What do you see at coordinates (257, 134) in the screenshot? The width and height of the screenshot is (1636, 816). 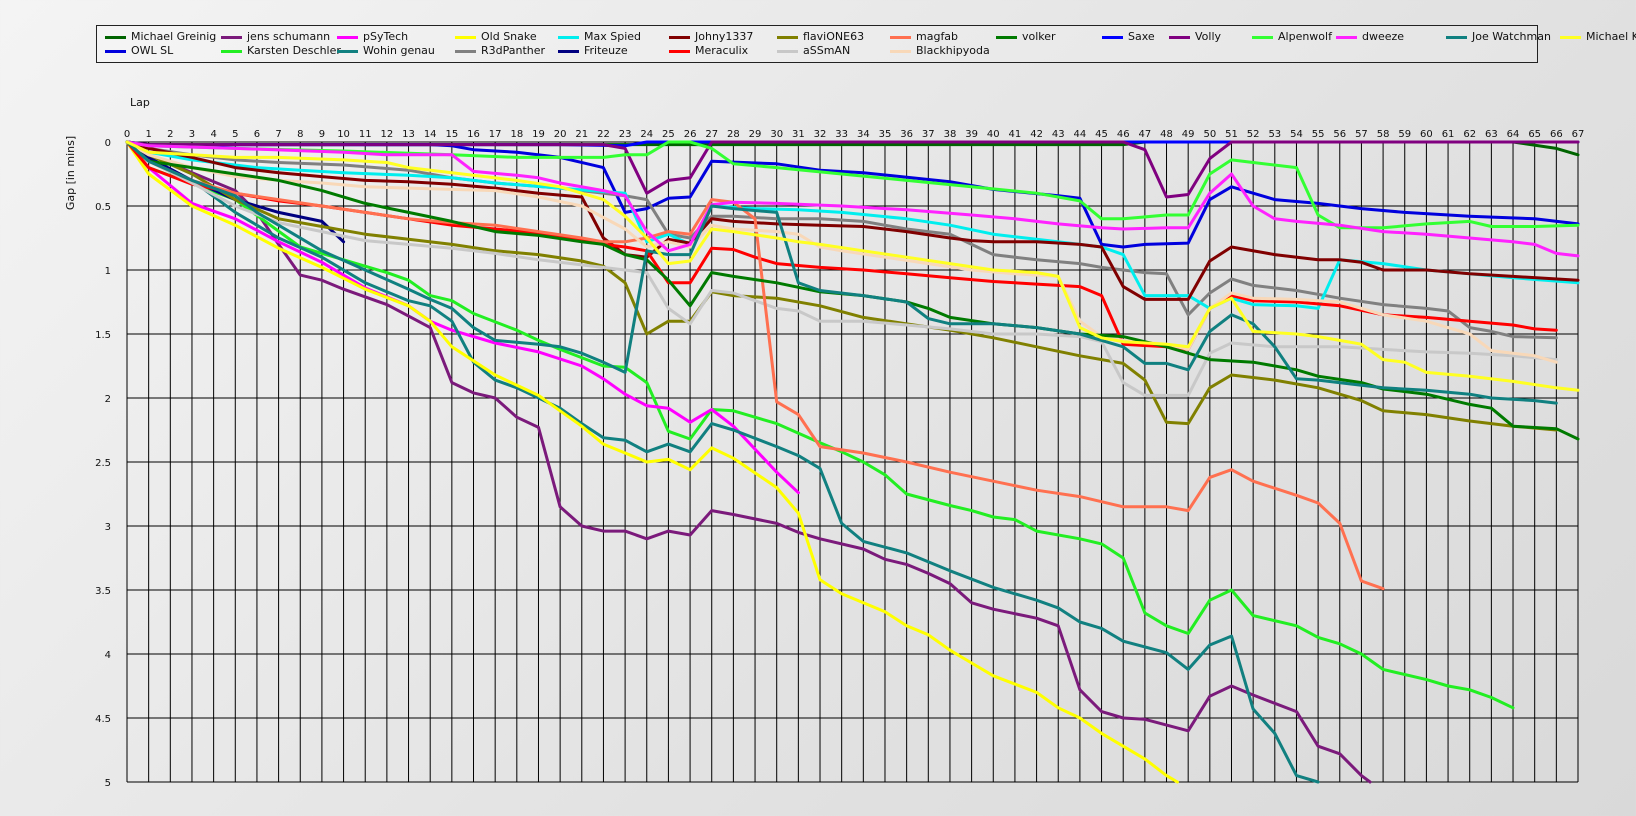 I see `x-tick-label: 6` at bounding box center [257, 134].